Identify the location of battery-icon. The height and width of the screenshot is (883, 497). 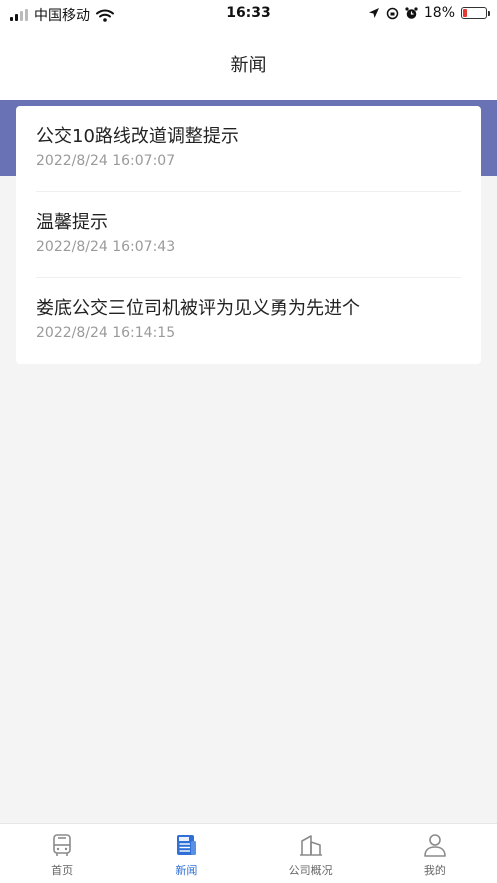
(475, 13).